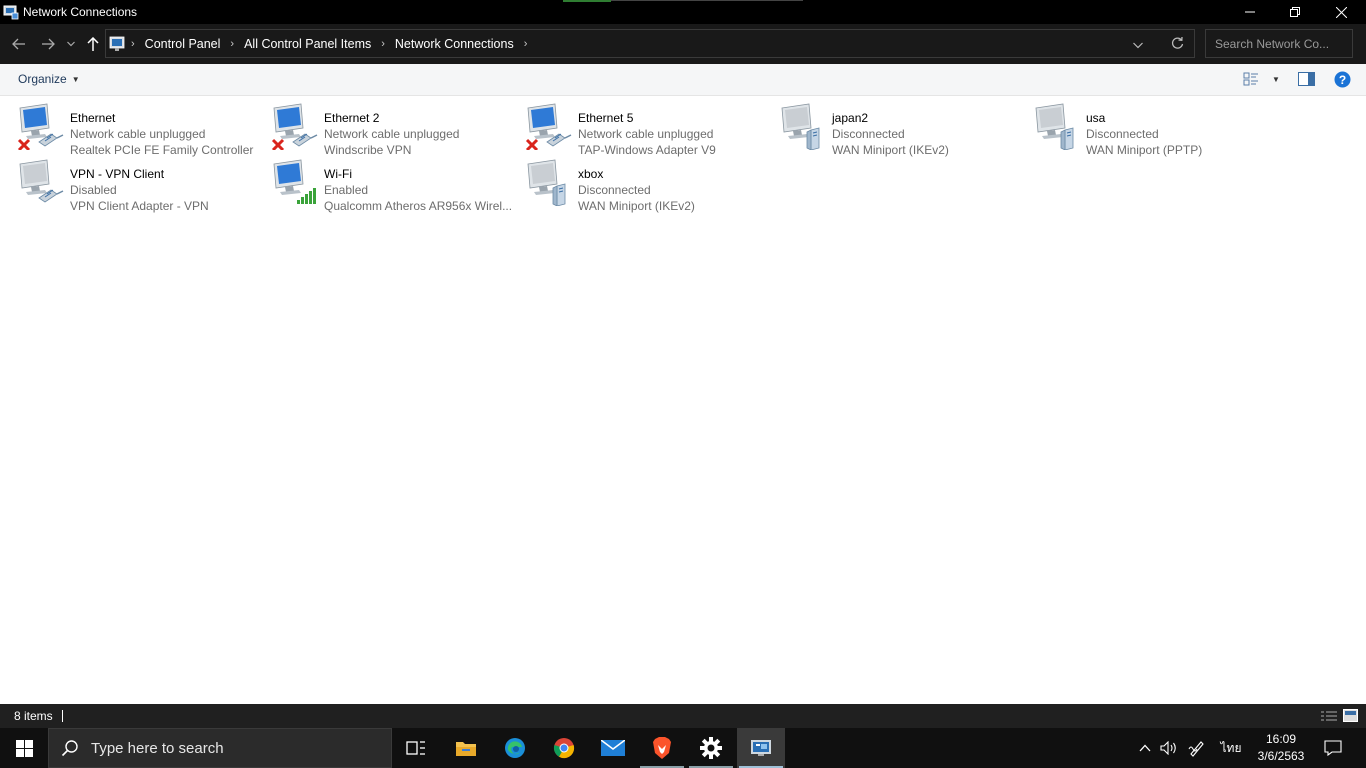 The image size is (1366, 768). What do you see at coordinates (1158, 129) in the screenshot?
I see `connection-item: usa Disconnected WAN Miniport (PPTP)` at bounding box center [1158, 129].